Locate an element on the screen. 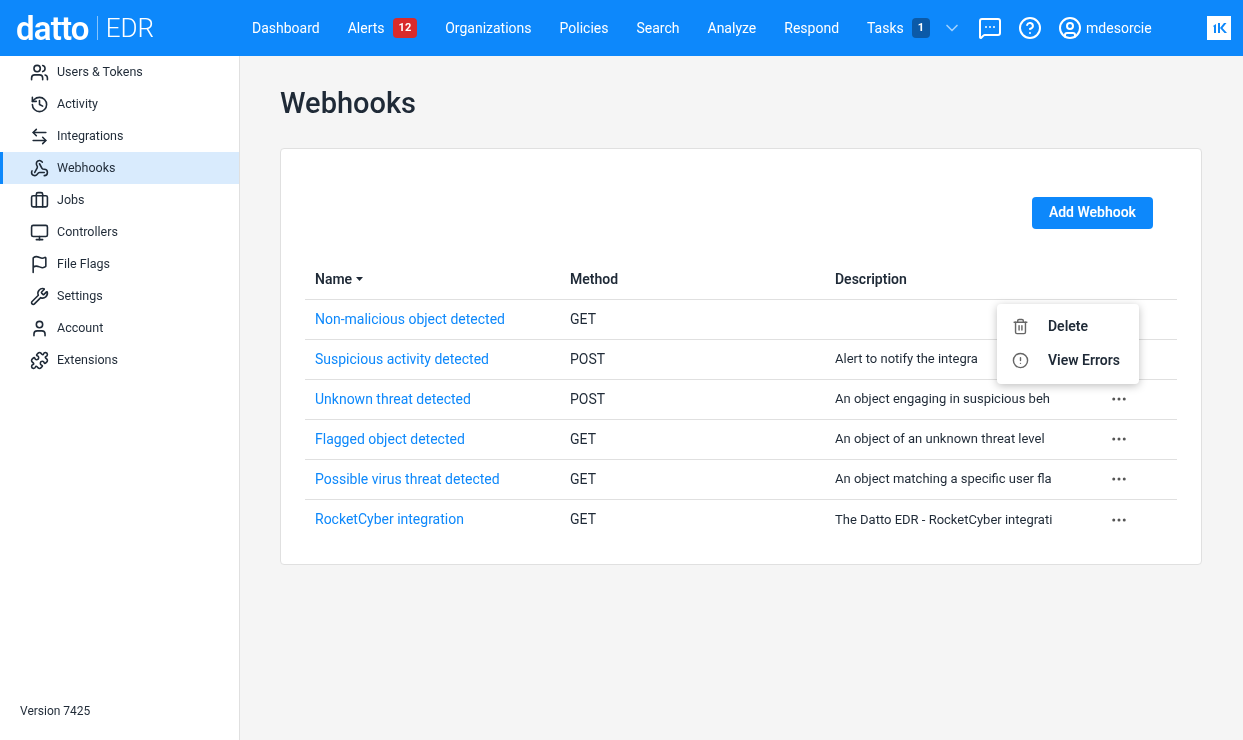  webhook-name-link: Suspicious activity detected is located at coordinates (437, 359).